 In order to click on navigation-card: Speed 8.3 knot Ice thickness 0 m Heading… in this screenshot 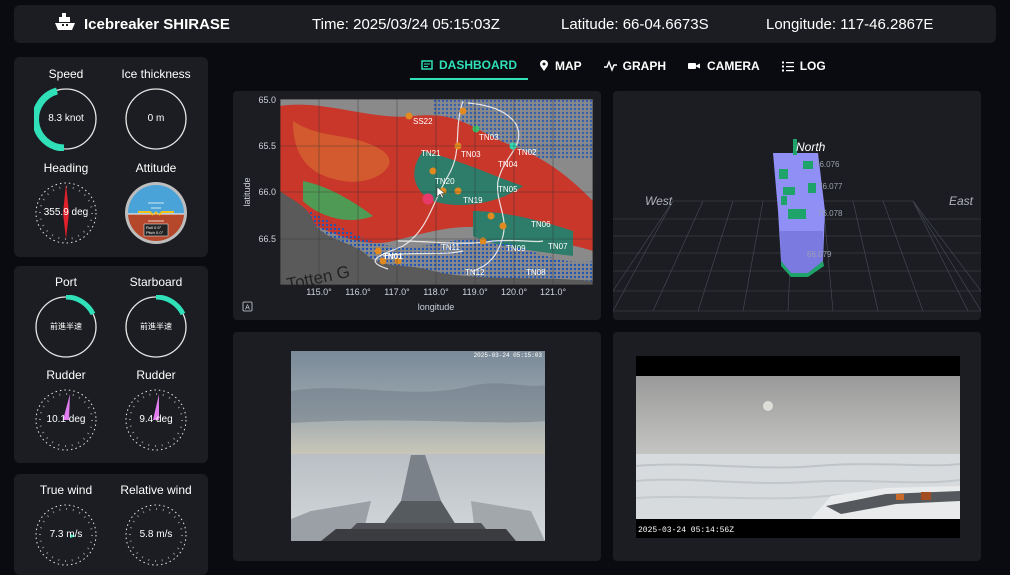, I will do `click(111, 157)`.